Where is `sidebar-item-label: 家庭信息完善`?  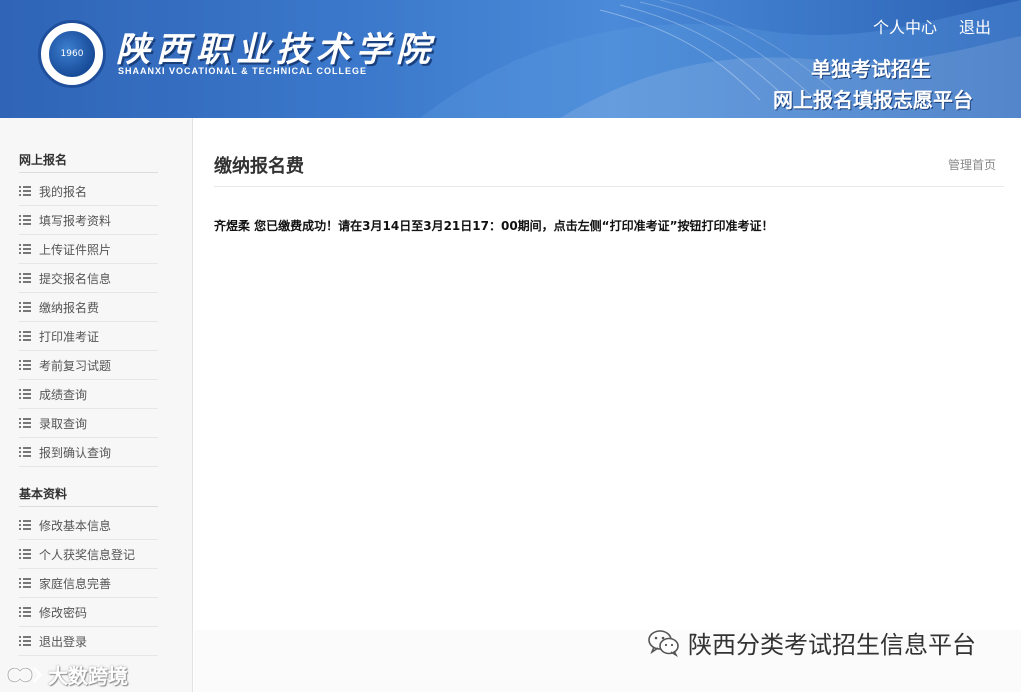
sidebar-item-label: 家庭信息完善 is located at coordinates (75, 583).